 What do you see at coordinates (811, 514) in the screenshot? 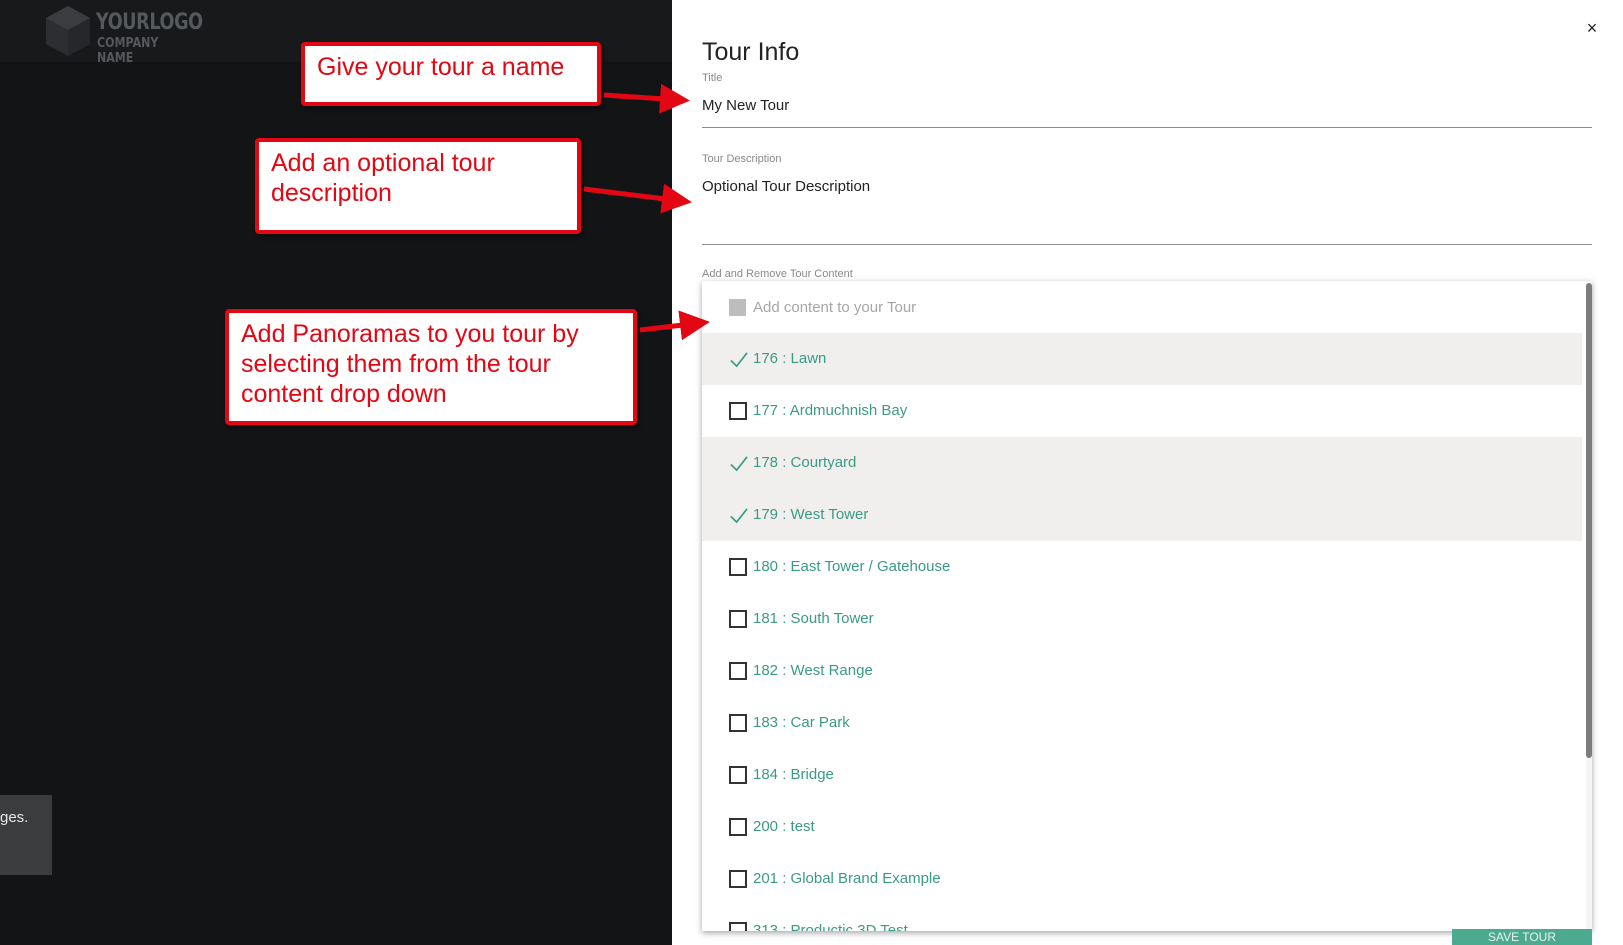
I see `dropdown-option-label: 179 : West Tower` at bounding box center [811, 514].